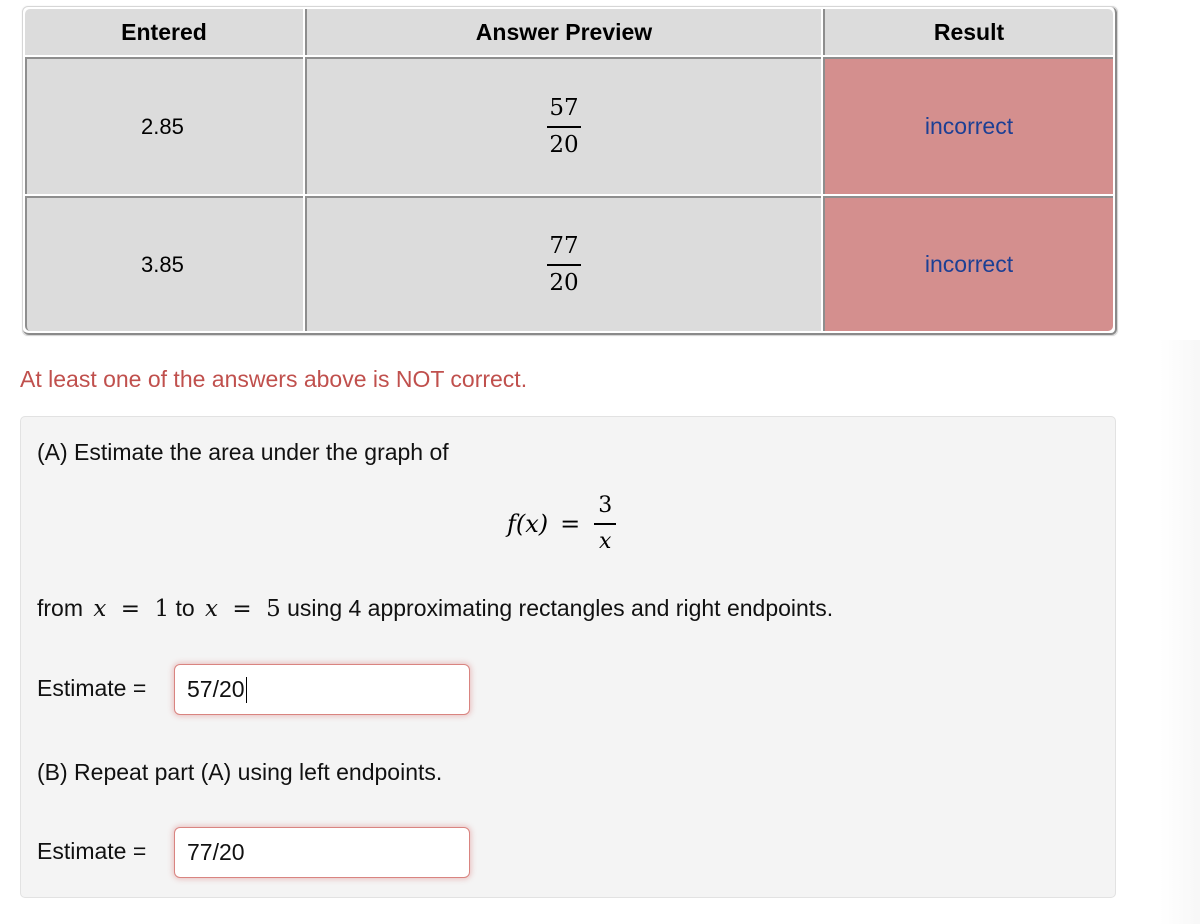 The height and width of the screenshot is (924, 1200). I want to click on part-a-estimate-value: 57/20, so click(216, 689).